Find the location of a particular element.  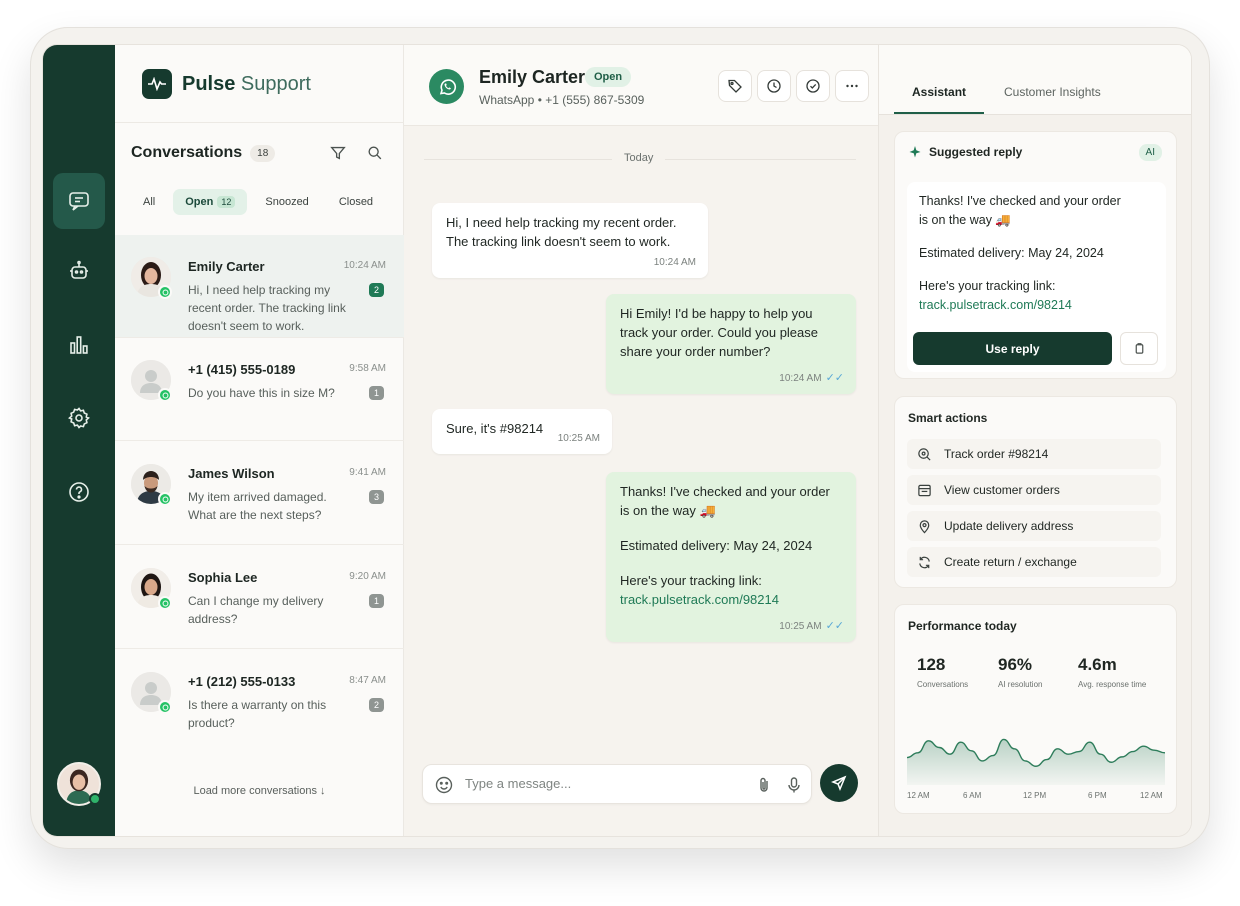

x-tick-label: 6 AM is located at coordinates (972, 795).